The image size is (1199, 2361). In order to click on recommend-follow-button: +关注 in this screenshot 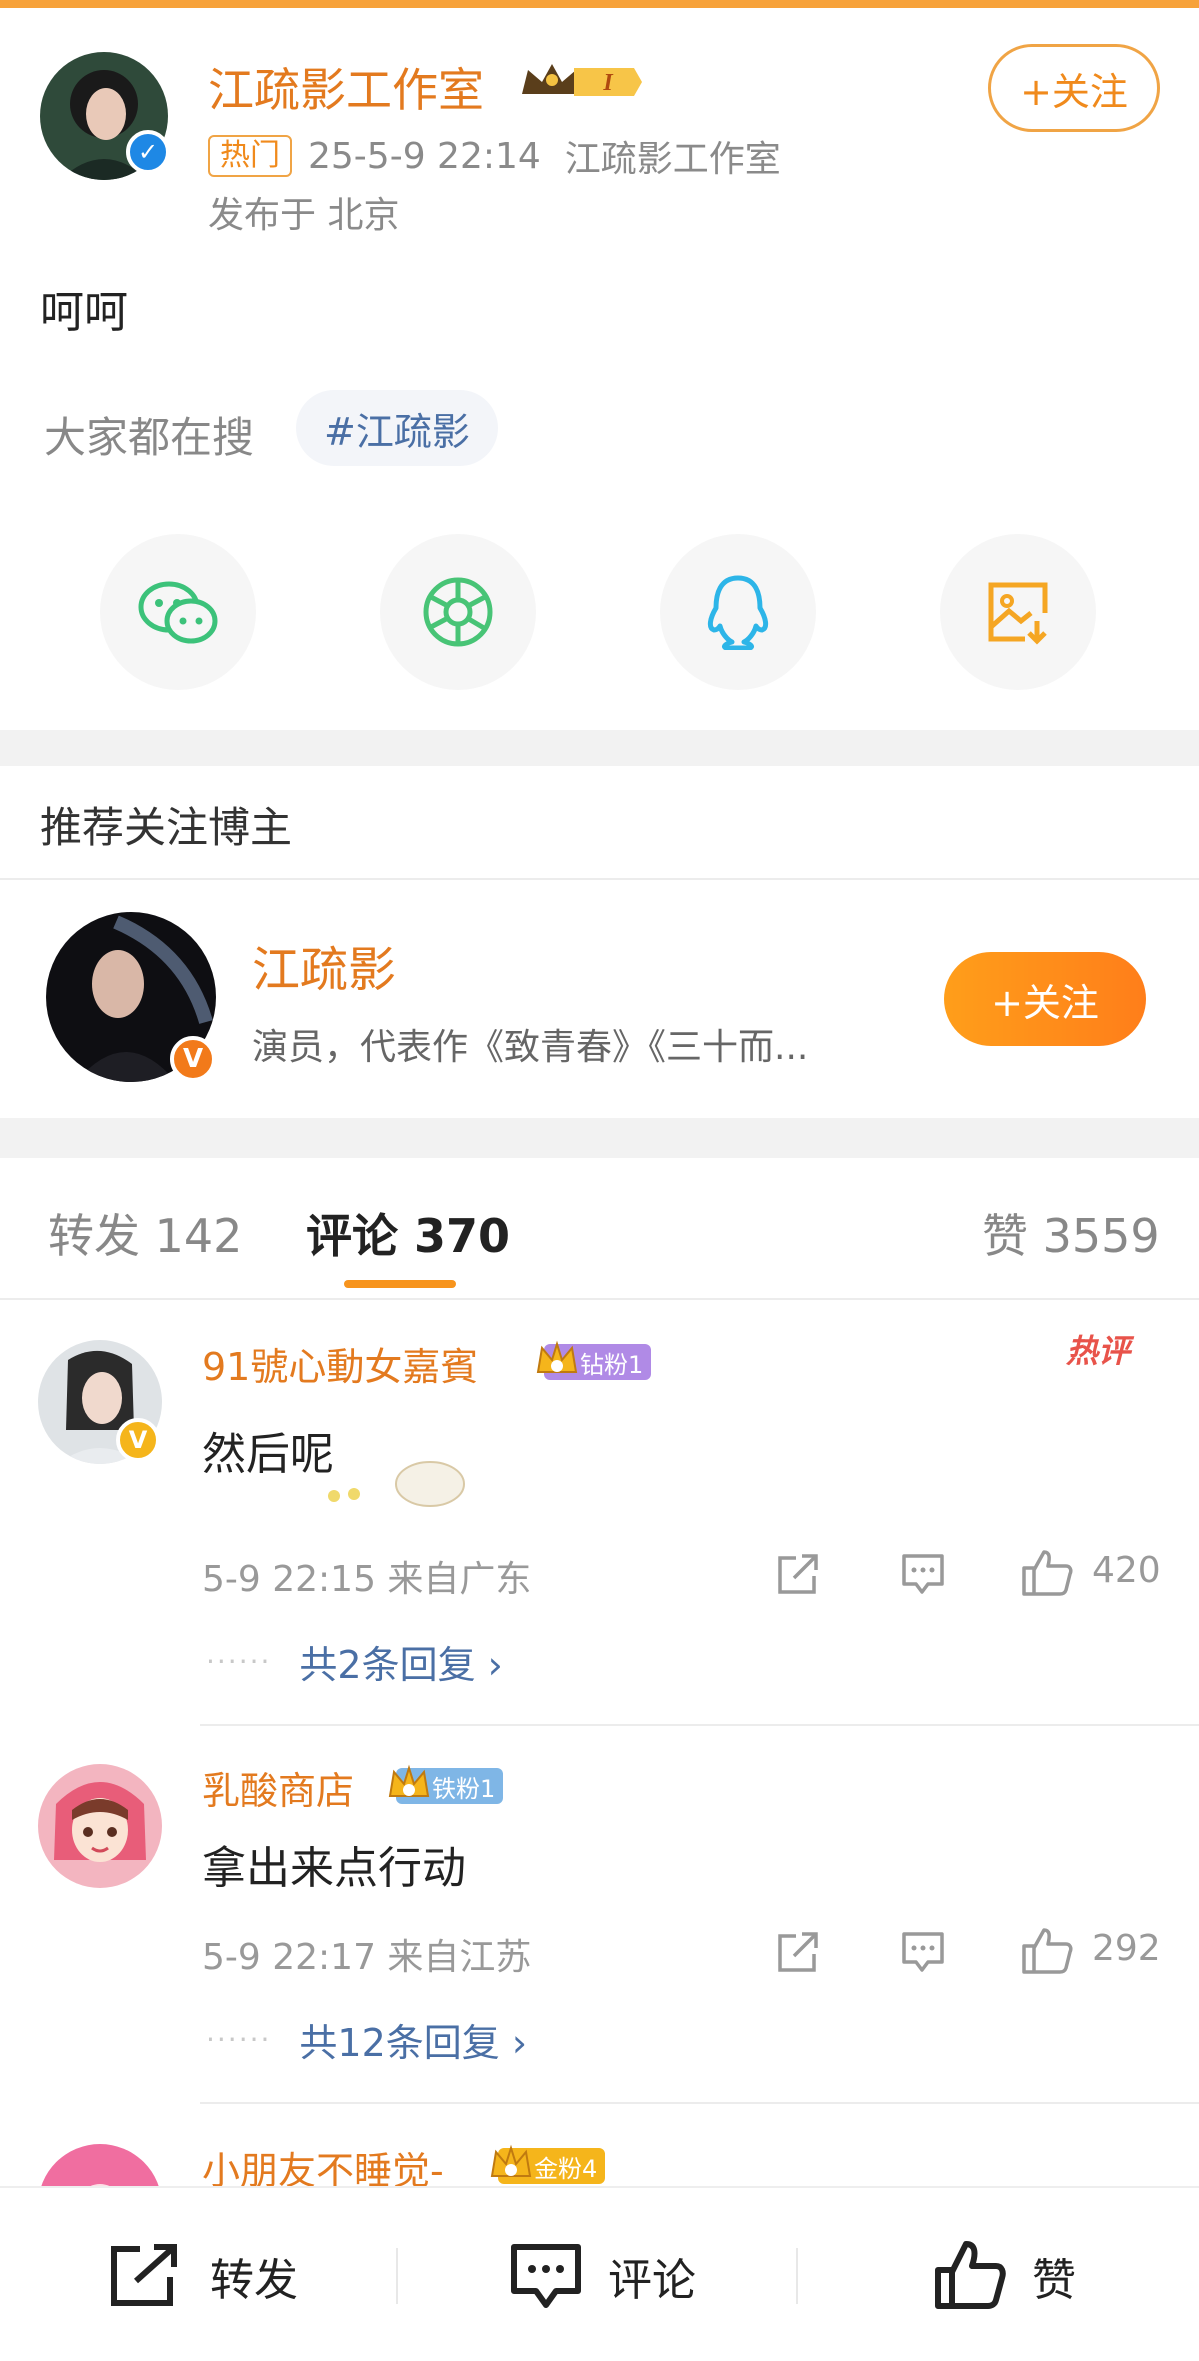, I will do `click(1045, 999)`.